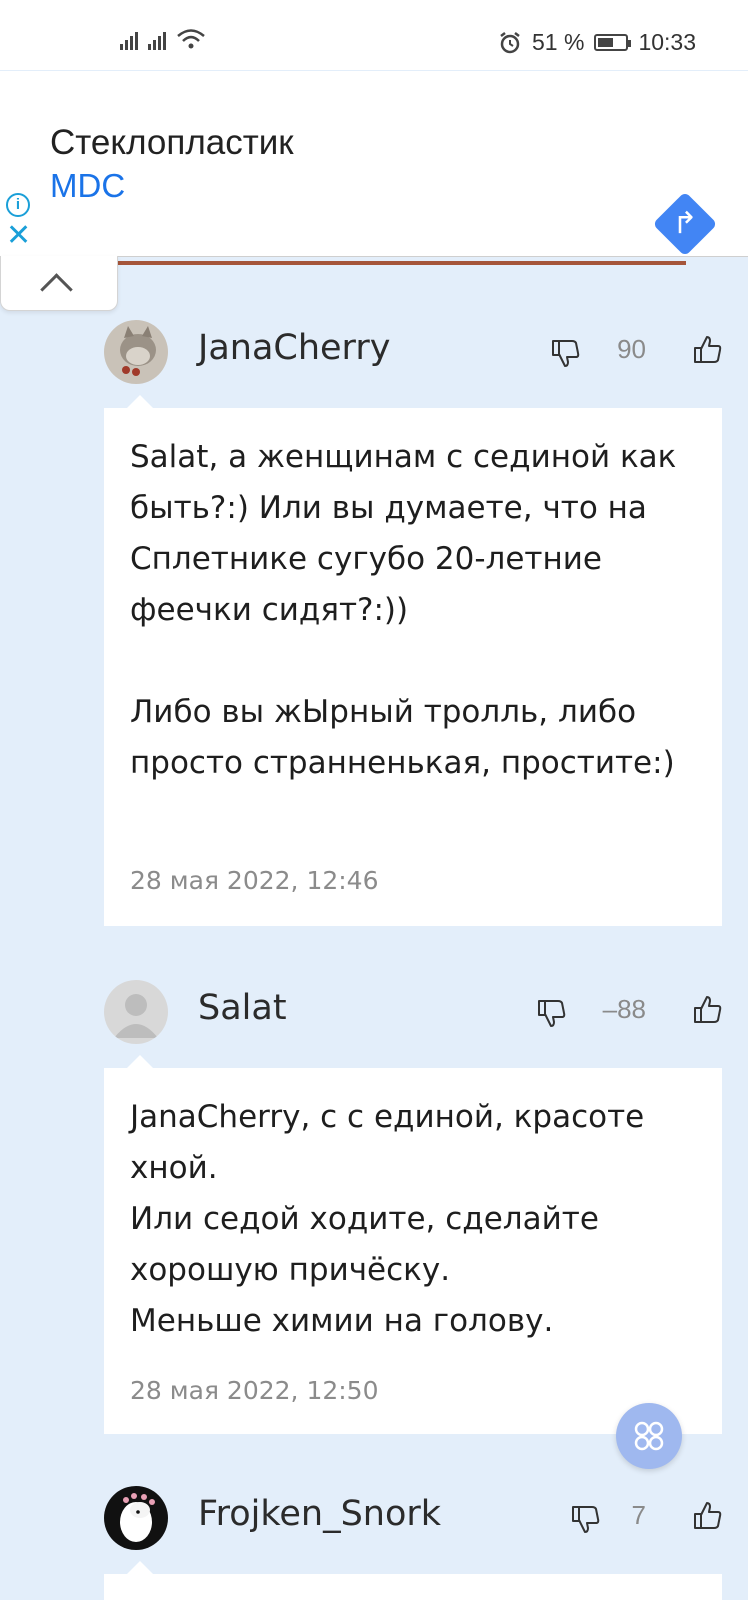  What do you see at coordinates (667, 42) in the screenshot?
I see `clock: 10:33` at bounding box center [667, 42].